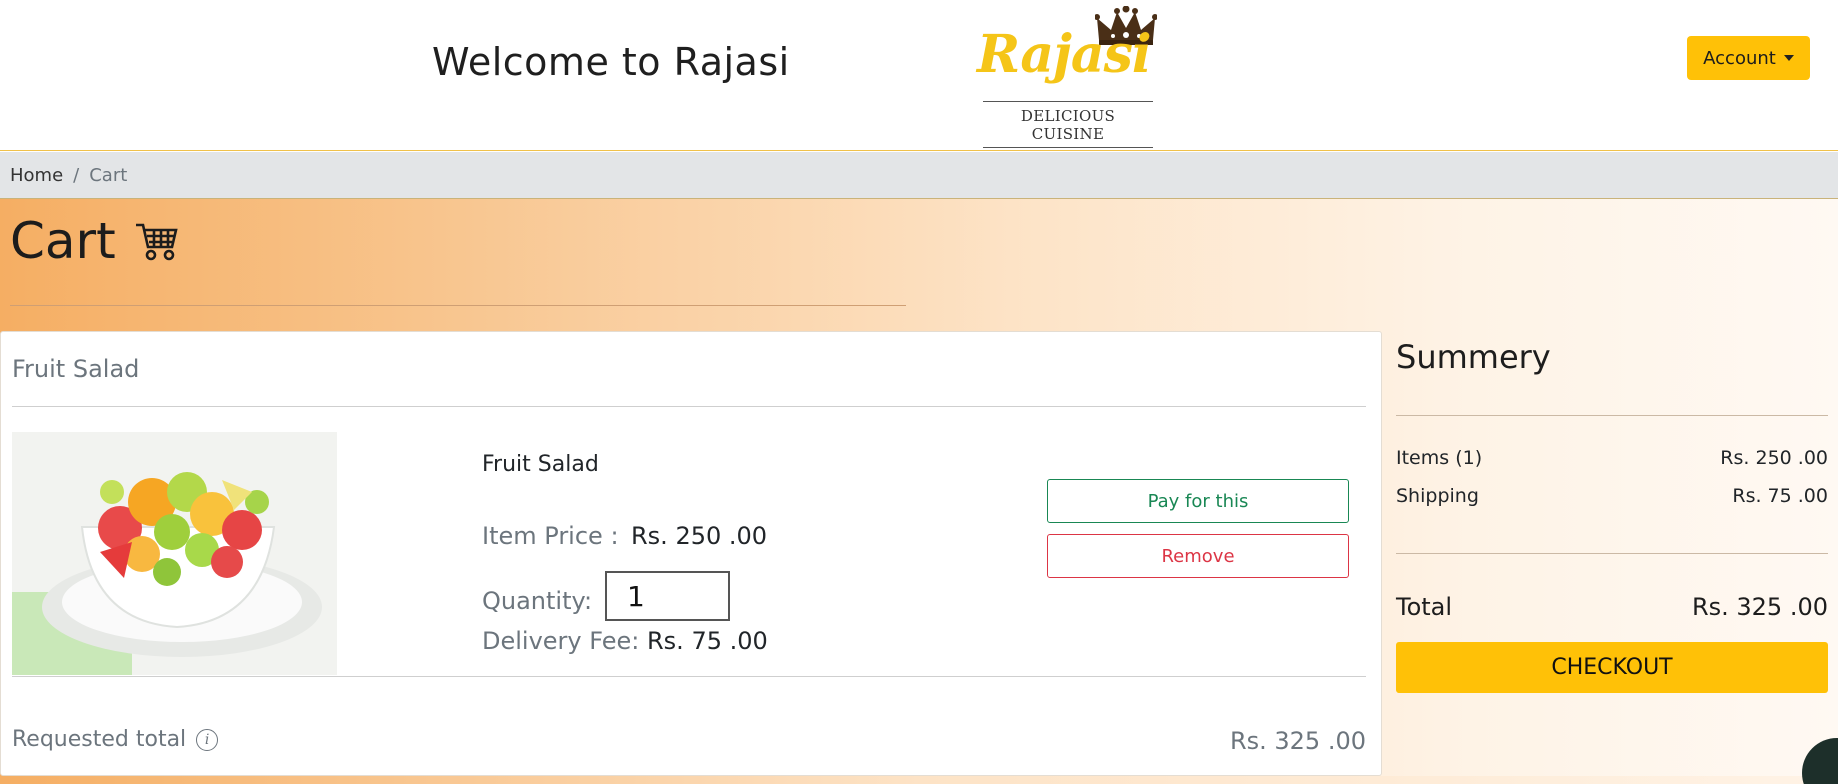  What do you see at coordinates (1739, 58) in the screenshot?
I see `account-label: Account` at bounding box center [1739, 58].